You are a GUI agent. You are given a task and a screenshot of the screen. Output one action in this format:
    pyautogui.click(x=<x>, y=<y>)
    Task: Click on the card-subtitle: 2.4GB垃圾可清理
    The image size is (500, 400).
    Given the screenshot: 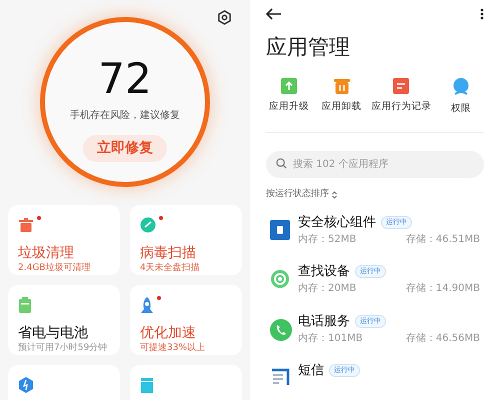 What is the action you would take?
    pyautogui.click(x=55, y=268)
    